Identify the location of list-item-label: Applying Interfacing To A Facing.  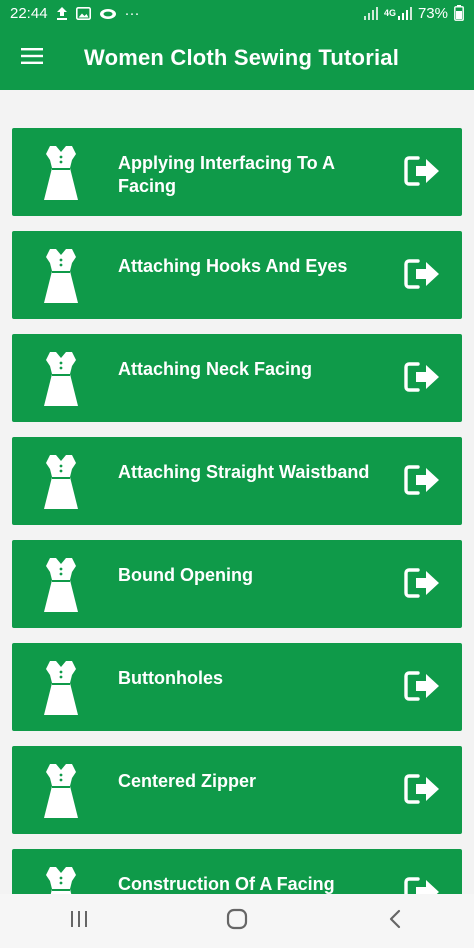
(226, 174).